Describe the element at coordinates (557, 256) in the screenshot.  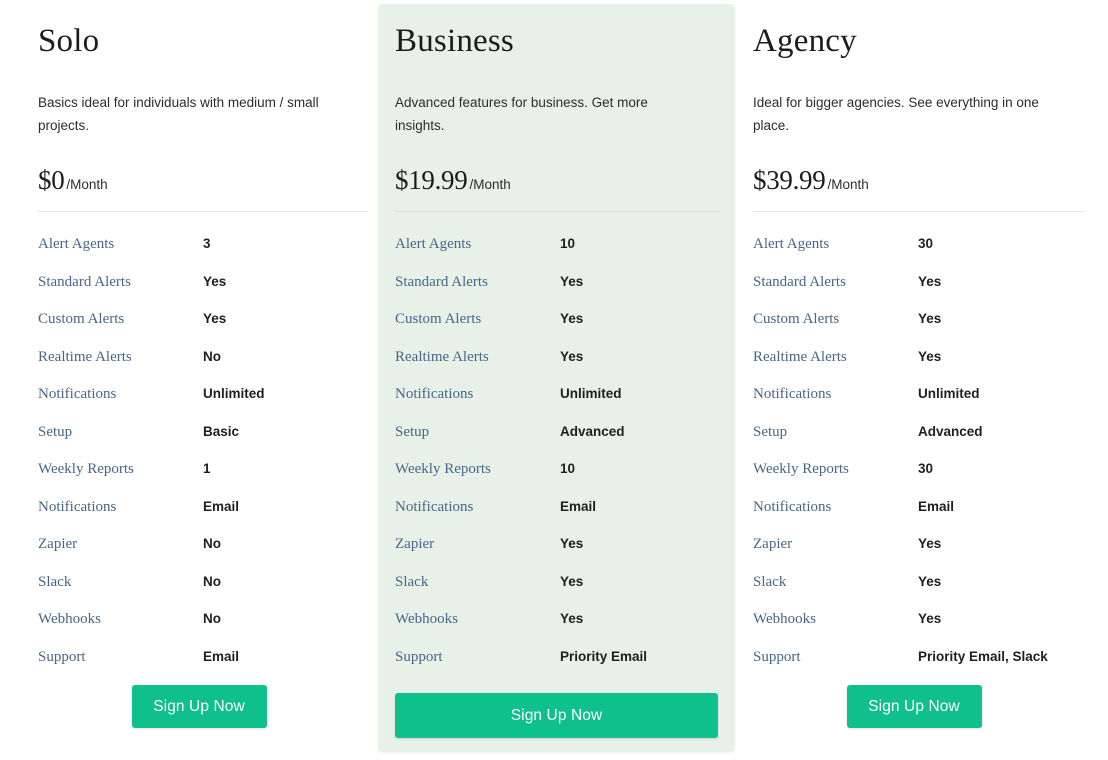
I see `feature-row: Alert Agents 10` at that location.